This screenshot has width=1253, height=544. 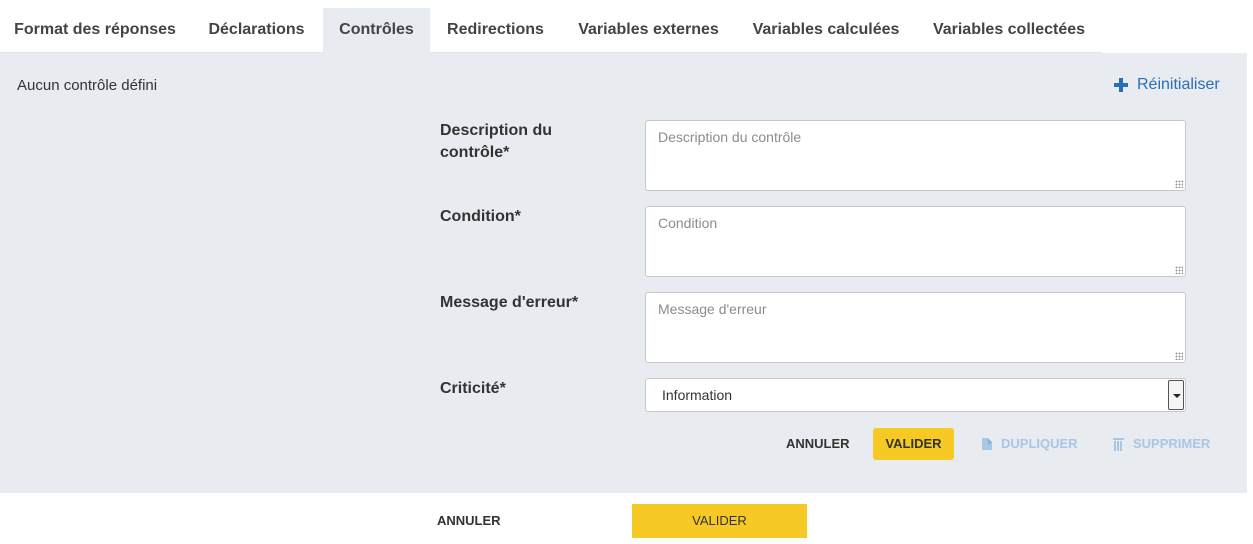 I want to click on duplicate-control-button: DUPLIQUER, so click(x=1030, y=444).